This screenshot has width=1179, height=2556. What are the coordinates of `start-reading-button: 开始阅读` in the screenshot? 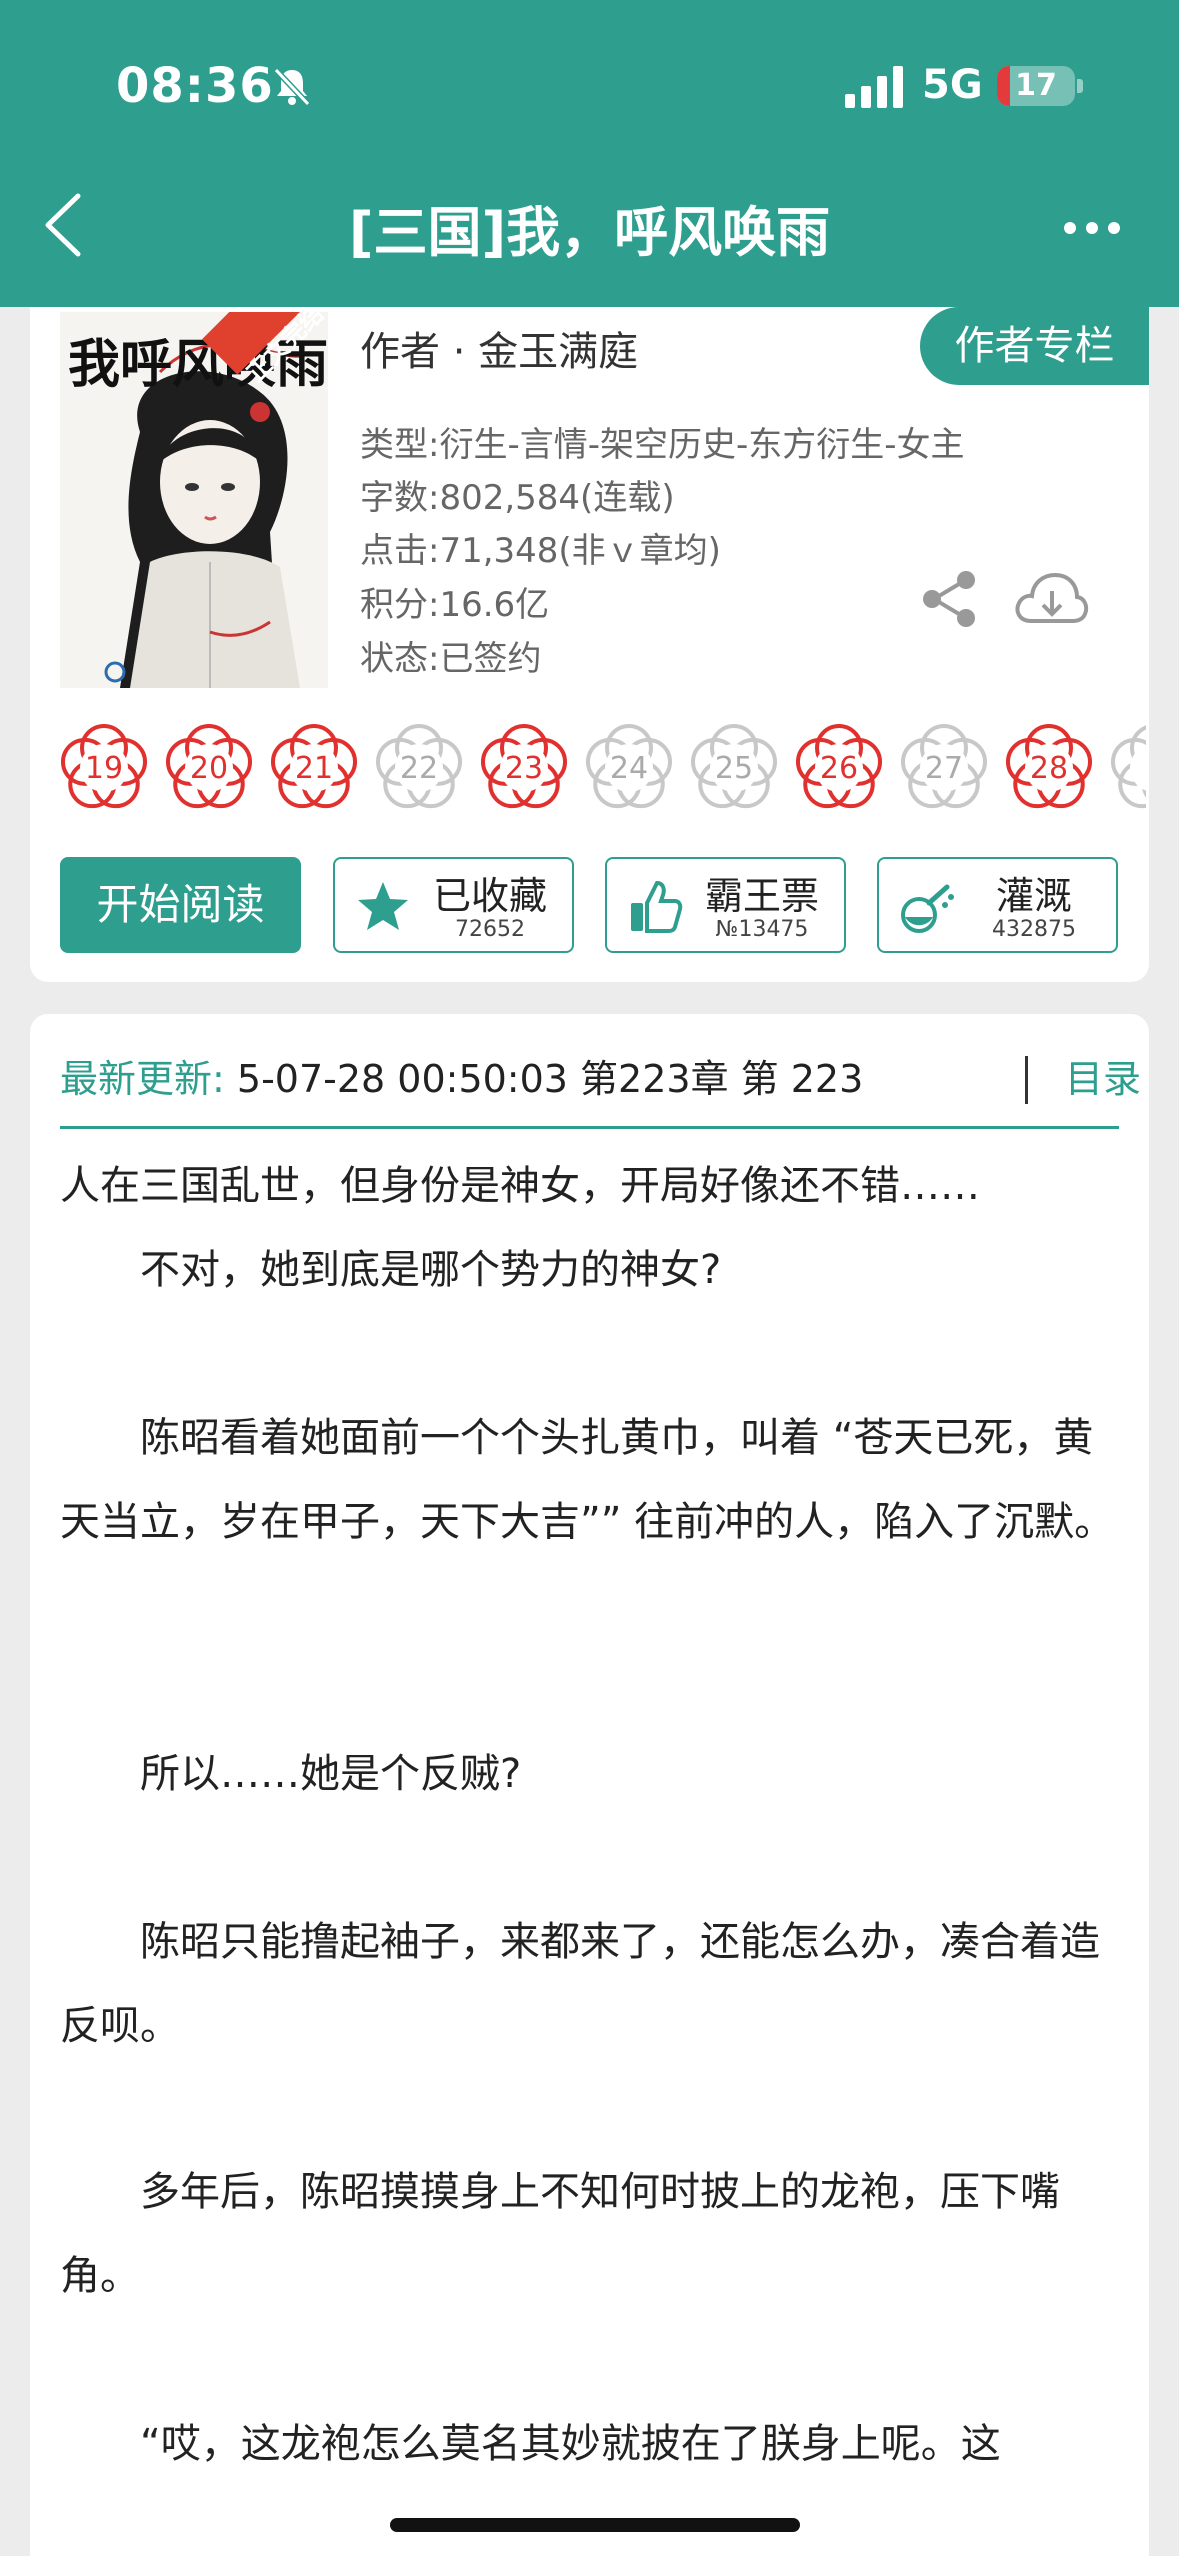 It's located at (180, 905).